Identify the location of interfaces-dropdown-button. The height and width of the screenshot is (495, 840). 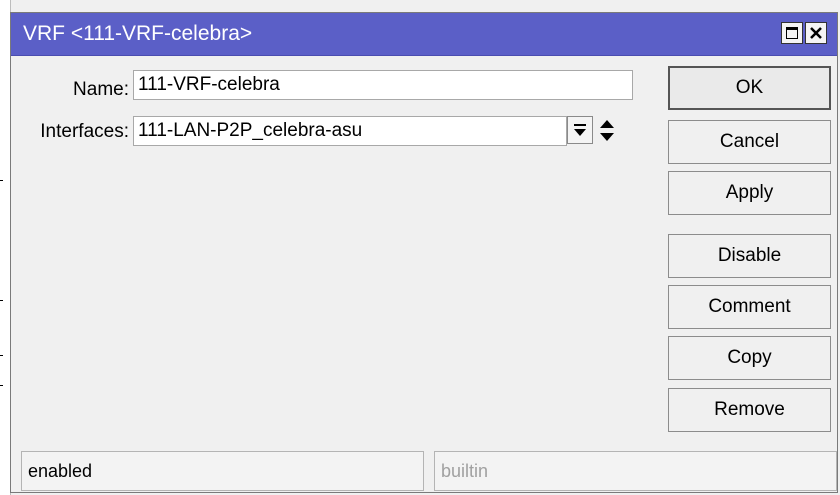
(580, 130).